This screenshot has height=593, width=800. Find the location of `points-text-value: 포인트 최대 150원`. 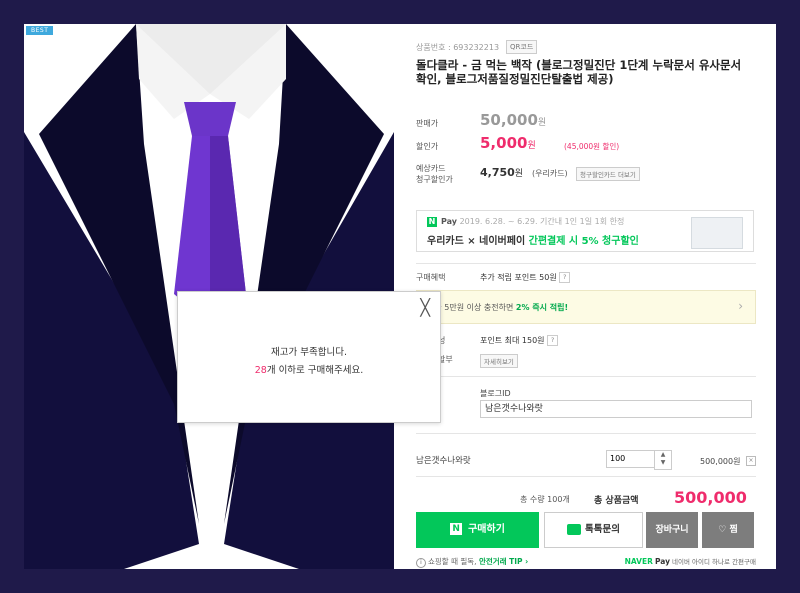

points-text-value: 포인트 최대 150원 is located at coordinates (512, 340).